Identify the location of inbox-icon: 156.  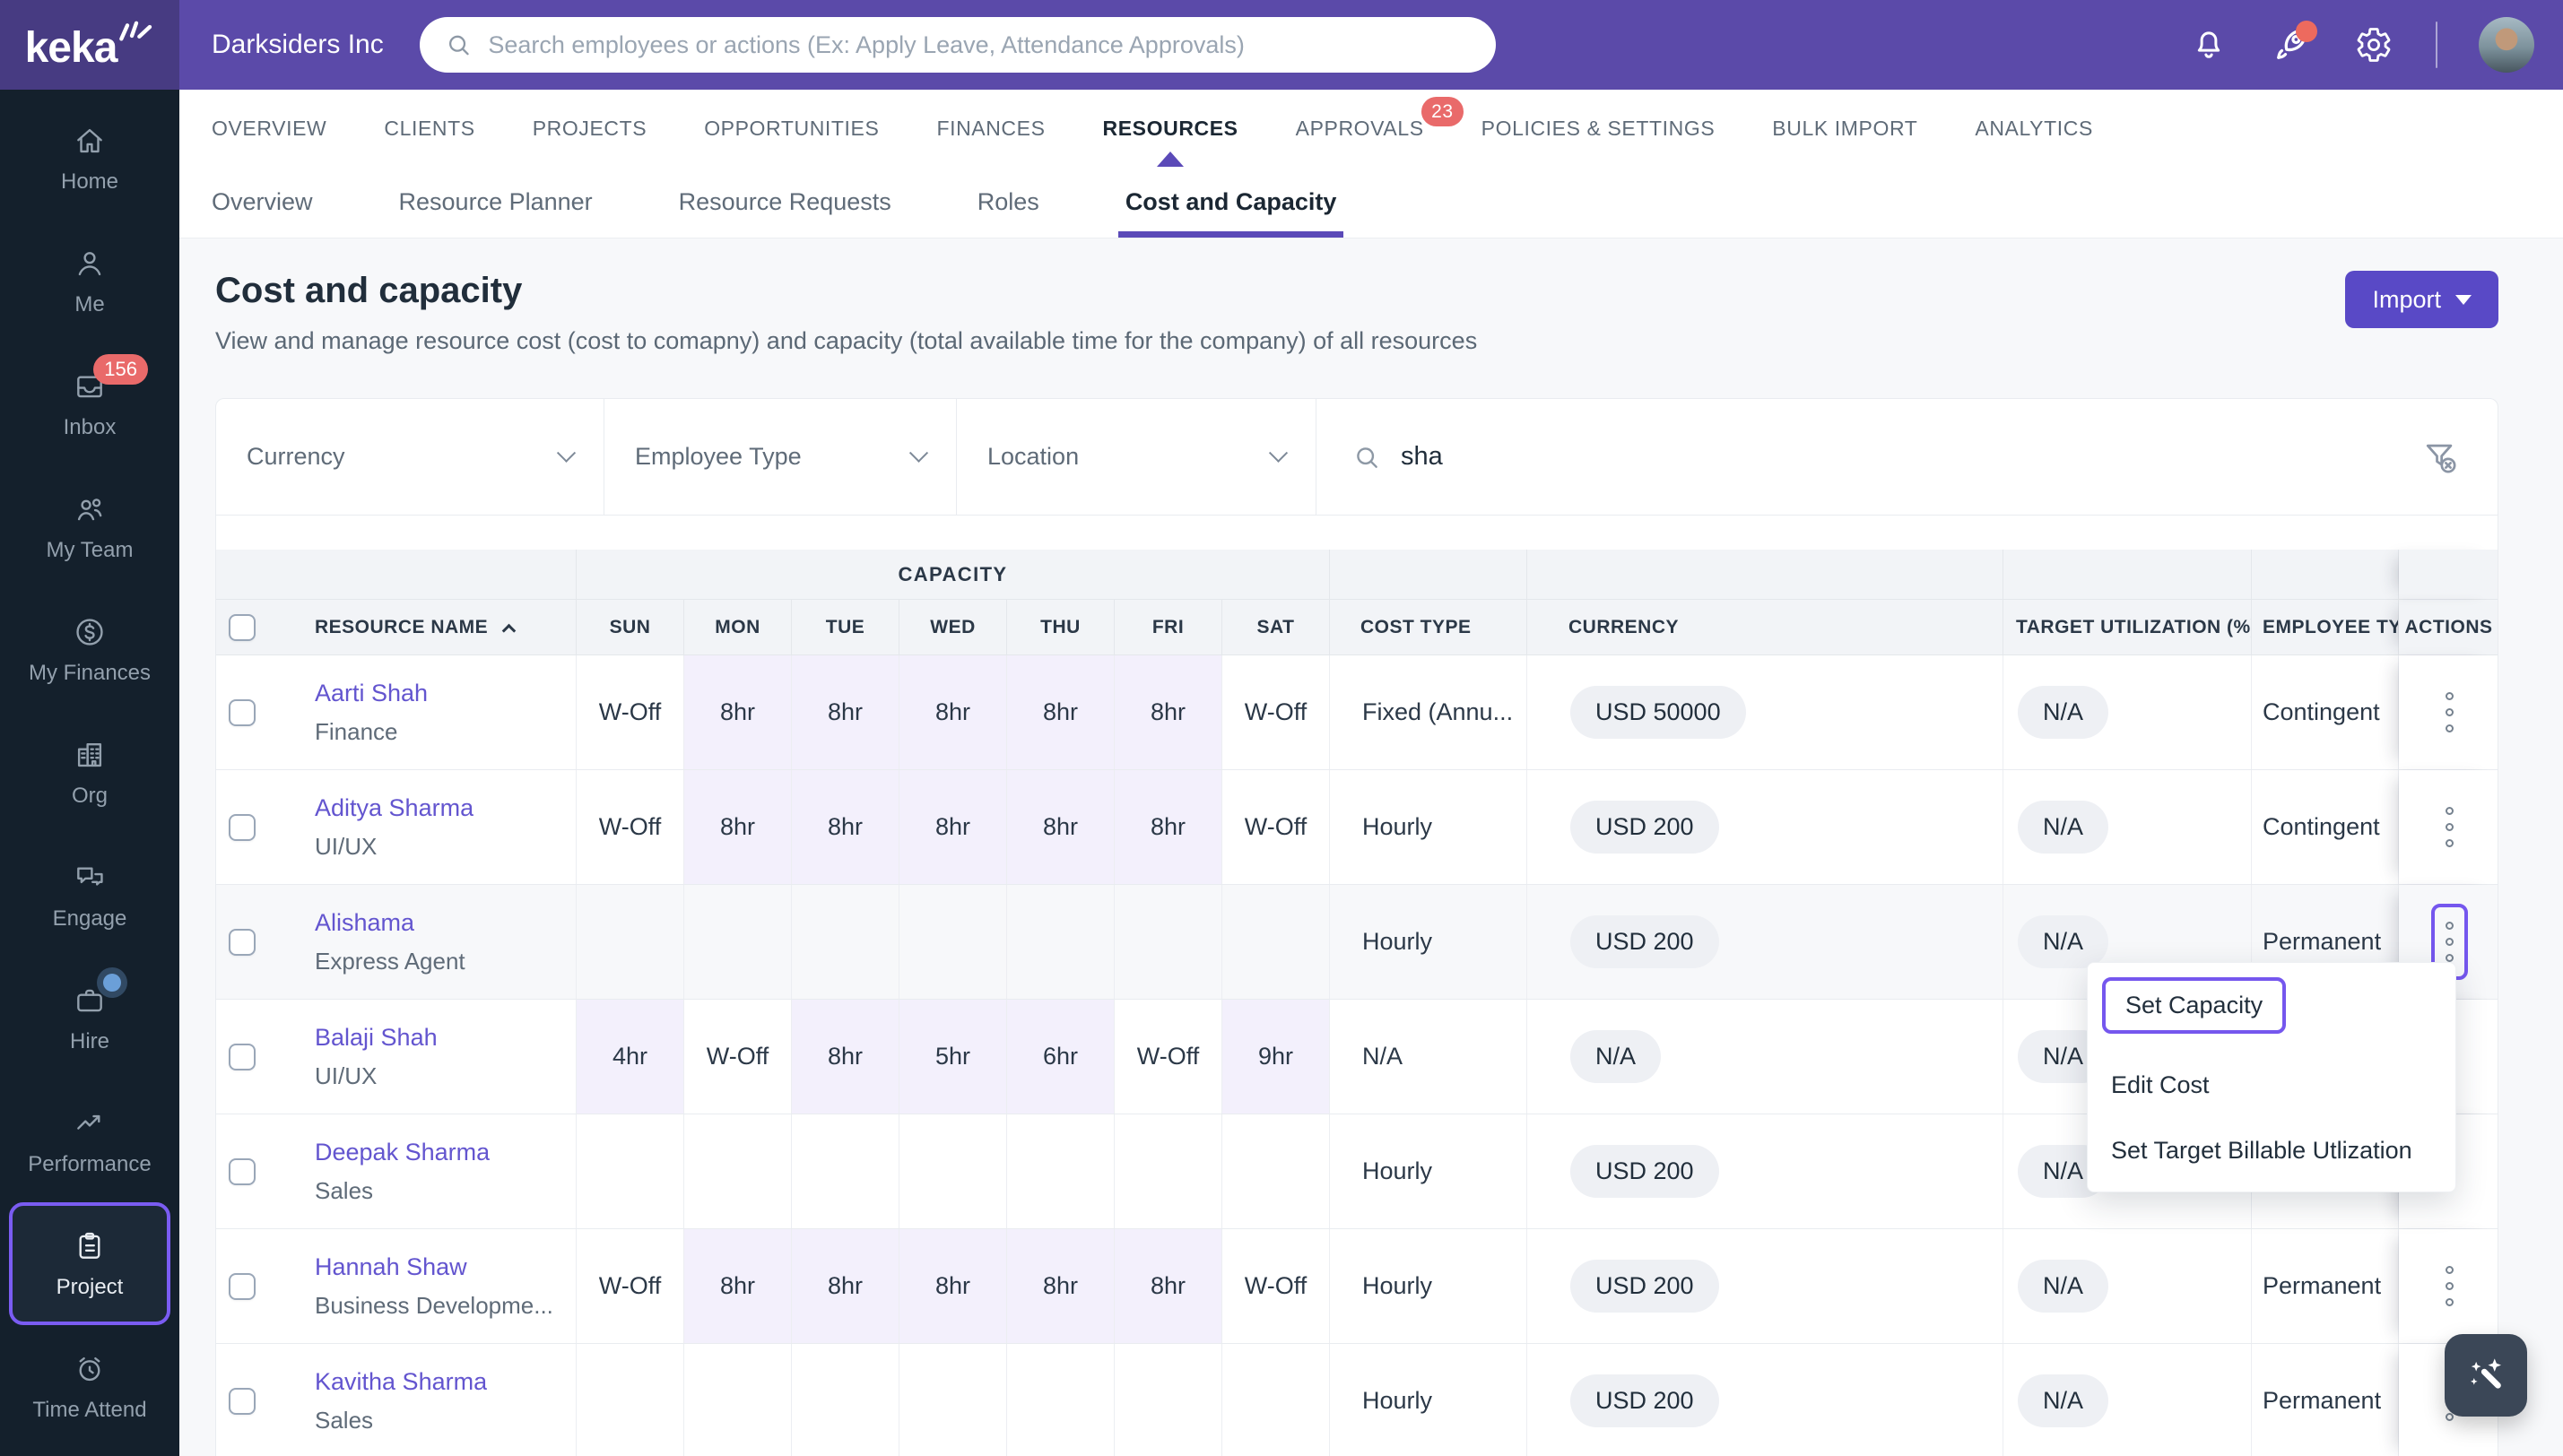
(110, 379).